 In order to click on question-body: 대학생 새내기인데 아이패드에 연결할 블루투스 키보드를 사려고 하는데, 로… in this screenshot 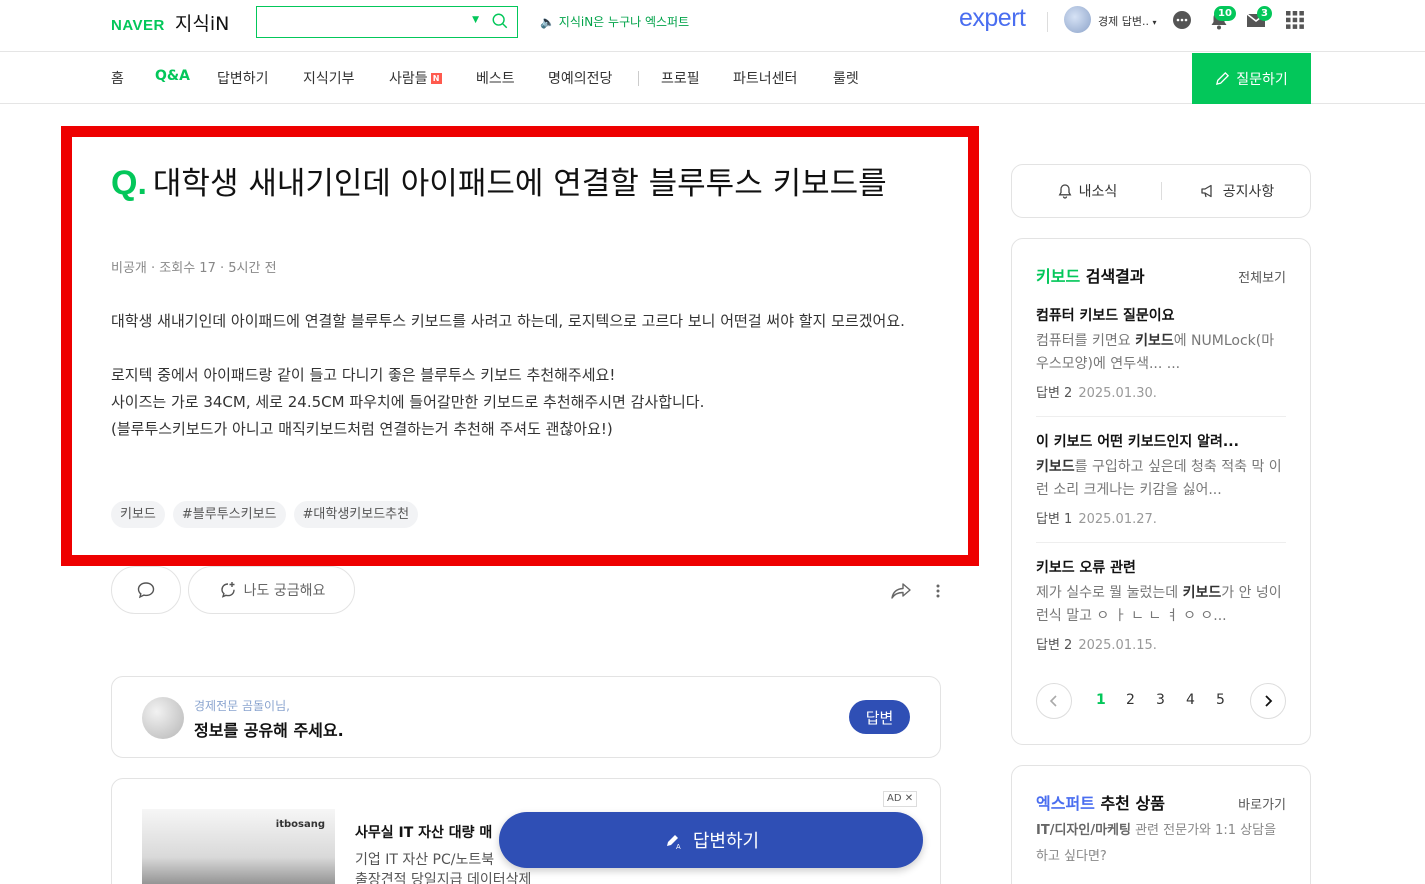, I will do `click(528, 375)`.